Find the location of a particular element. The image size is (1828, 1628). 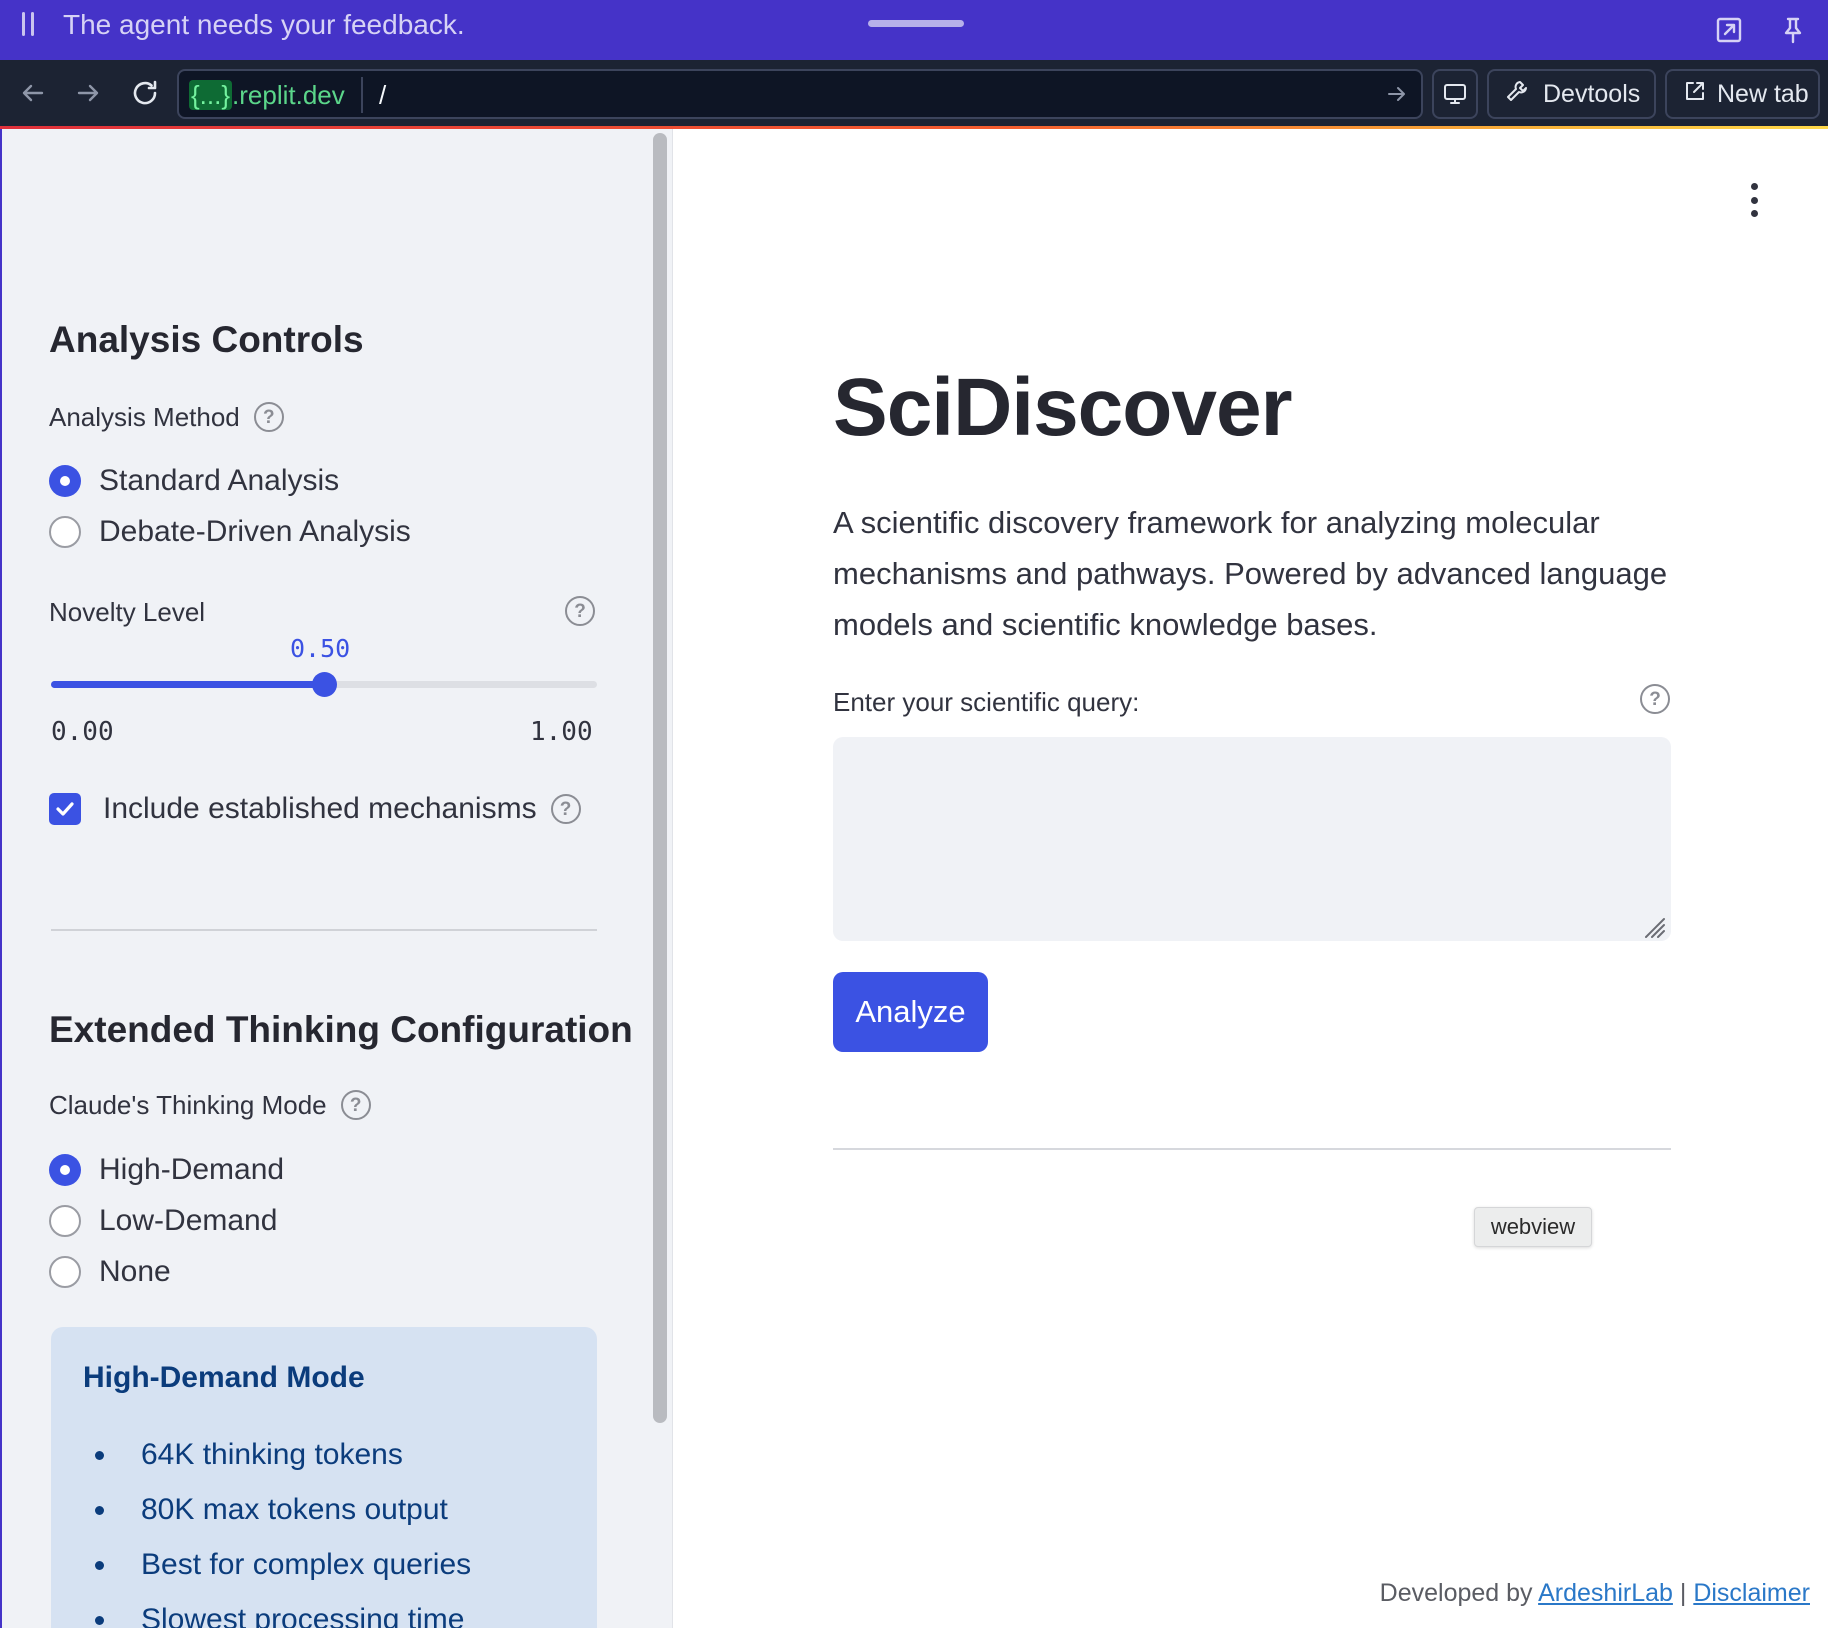

external-link-icon is located at coordinates (1695, 94).